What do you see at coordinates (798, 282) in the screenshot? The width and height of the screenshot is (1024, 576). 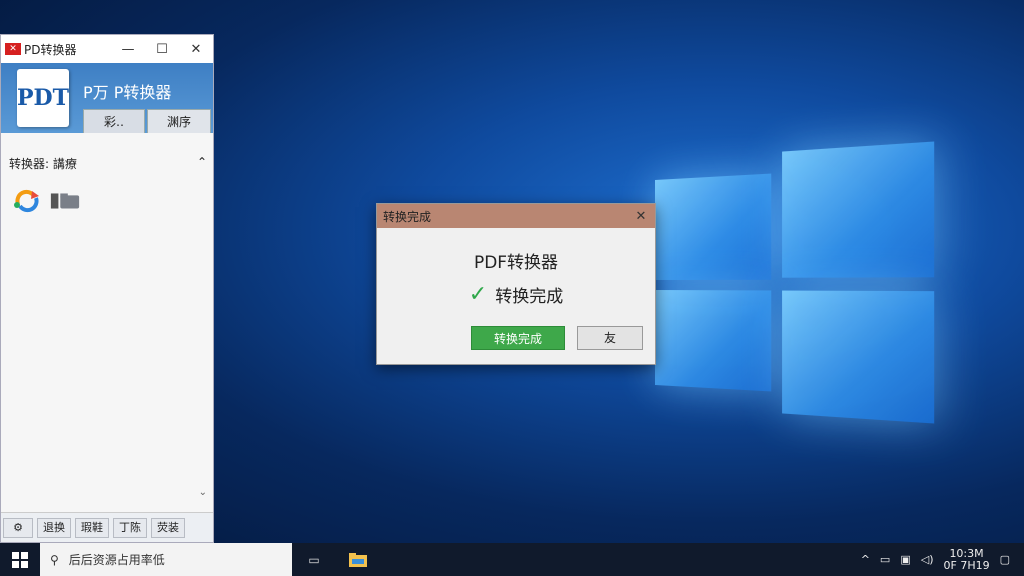 I see `desktop-windows-logo` at bounding box center [798, 282].